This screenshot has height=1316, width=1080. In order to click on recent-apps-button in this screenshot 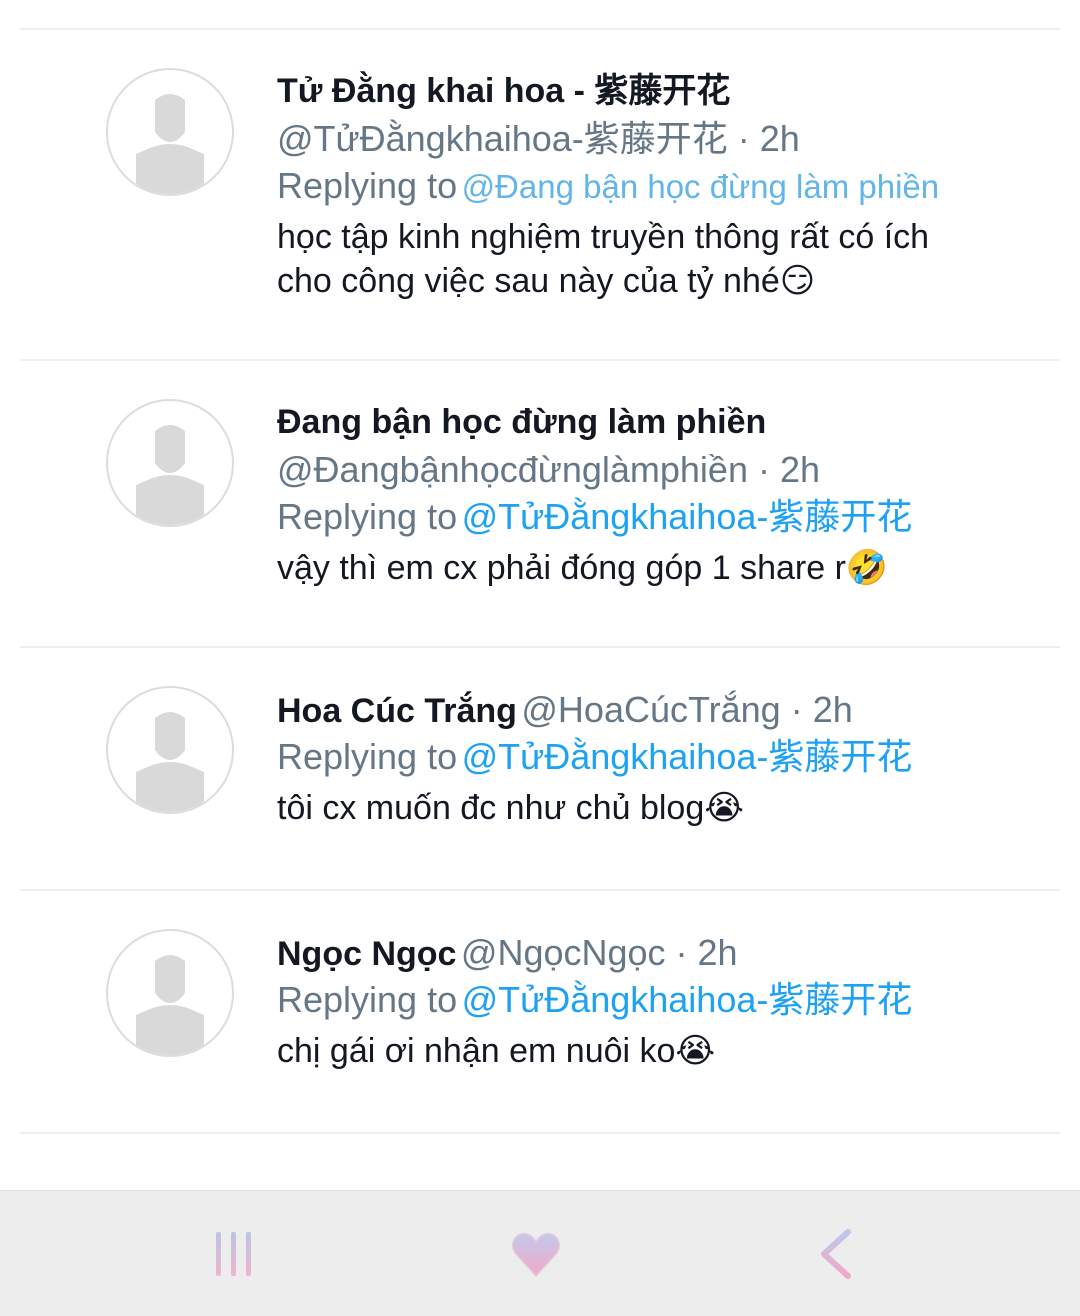, I will do `click(234, 1253)`.